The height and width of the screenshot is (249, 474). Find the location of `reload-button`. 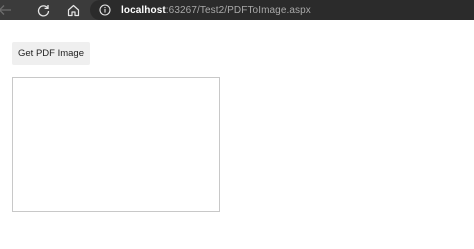

reload-button is located at coordinates (43, 10).